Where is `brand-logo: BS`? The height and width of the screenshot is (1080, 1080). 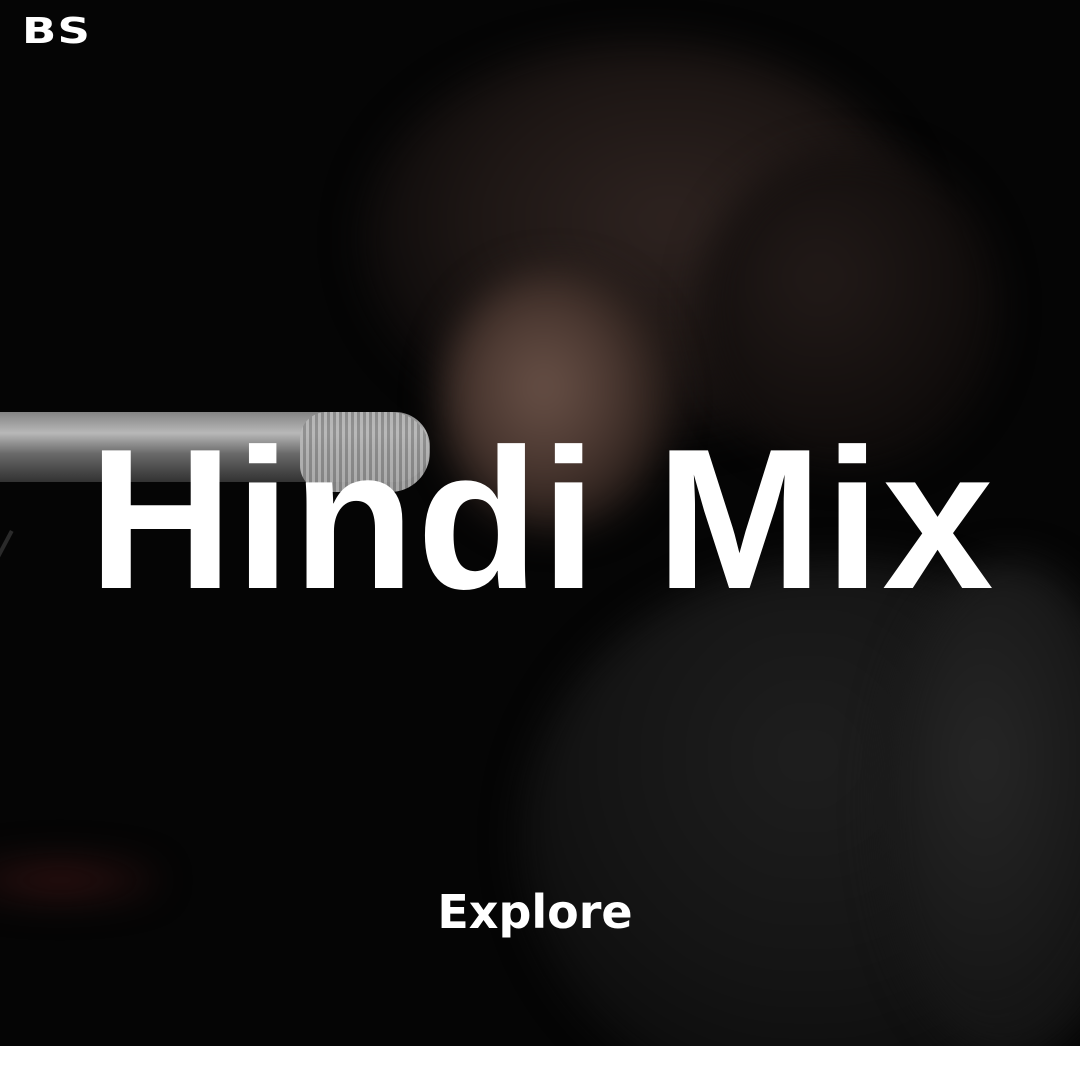 brand-logo: BS is located at coordinates (57, 31).